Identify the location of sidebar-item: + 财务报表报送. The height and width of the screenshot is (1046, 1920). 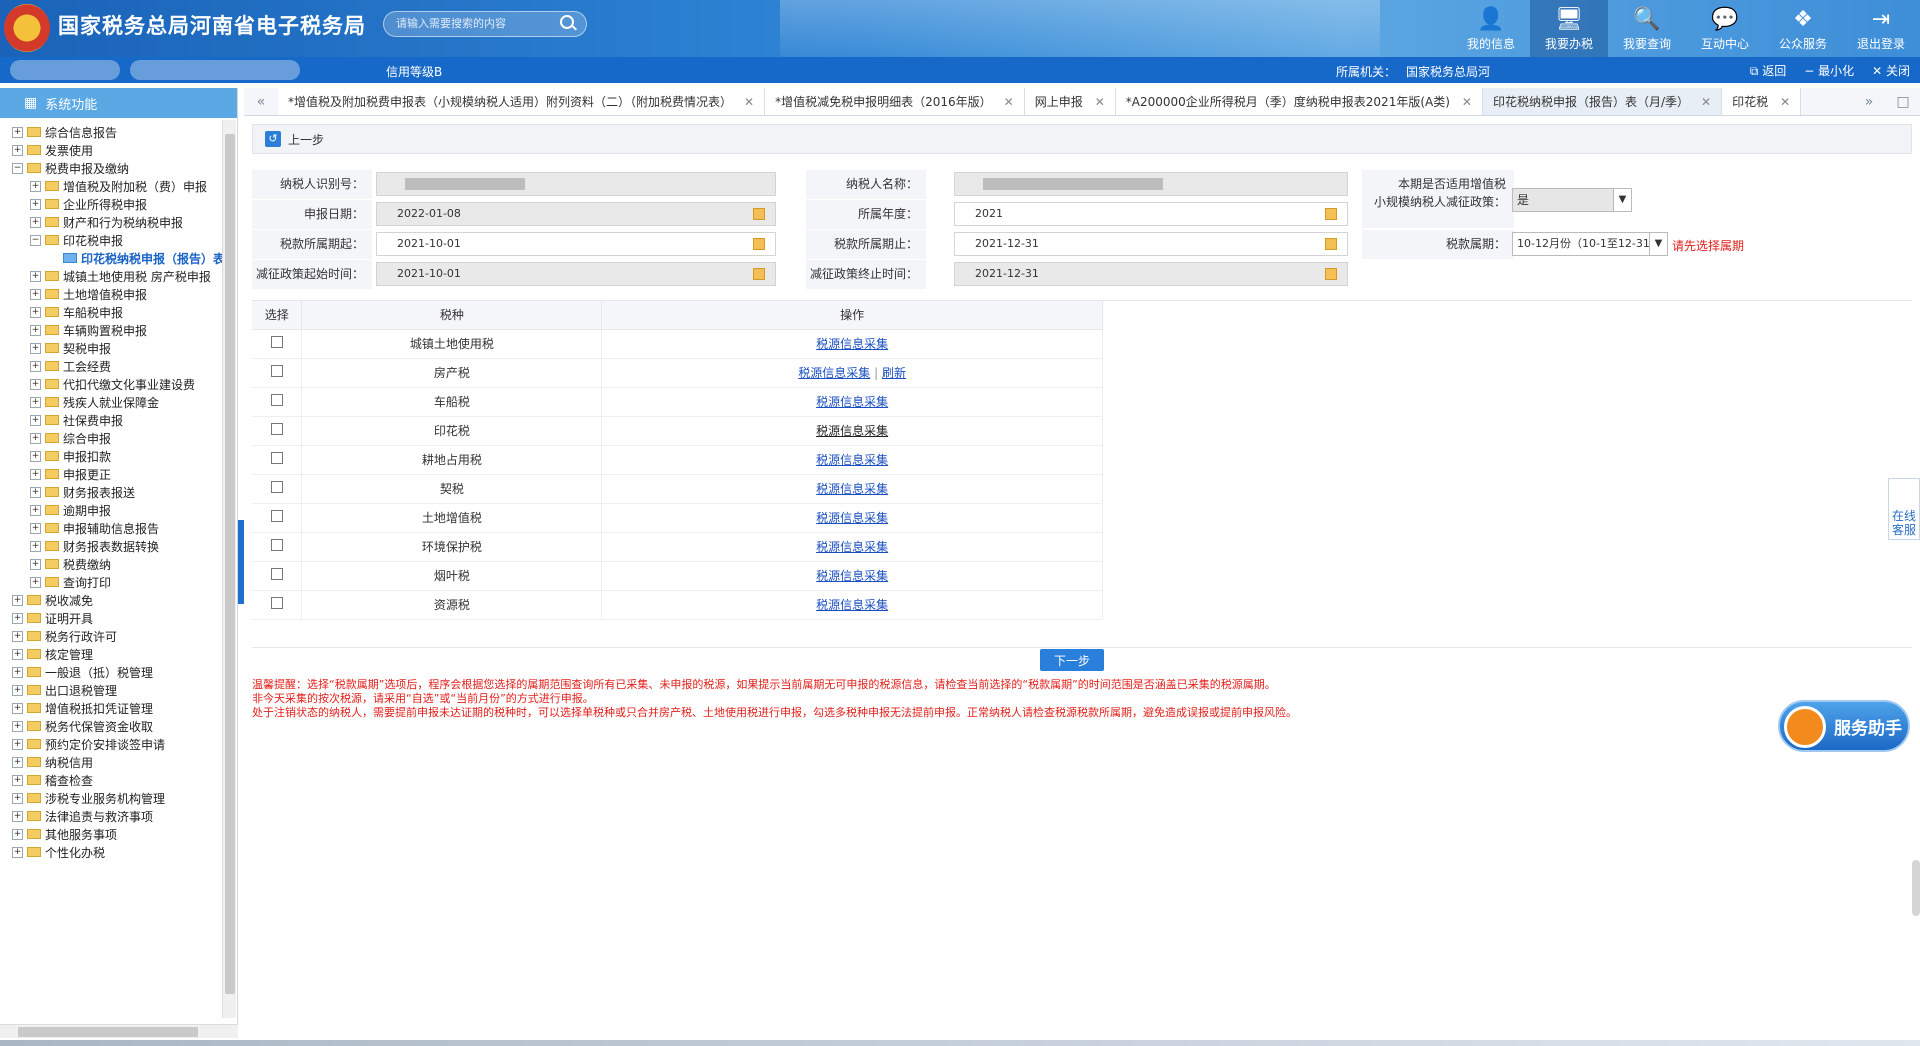
(82, 492).